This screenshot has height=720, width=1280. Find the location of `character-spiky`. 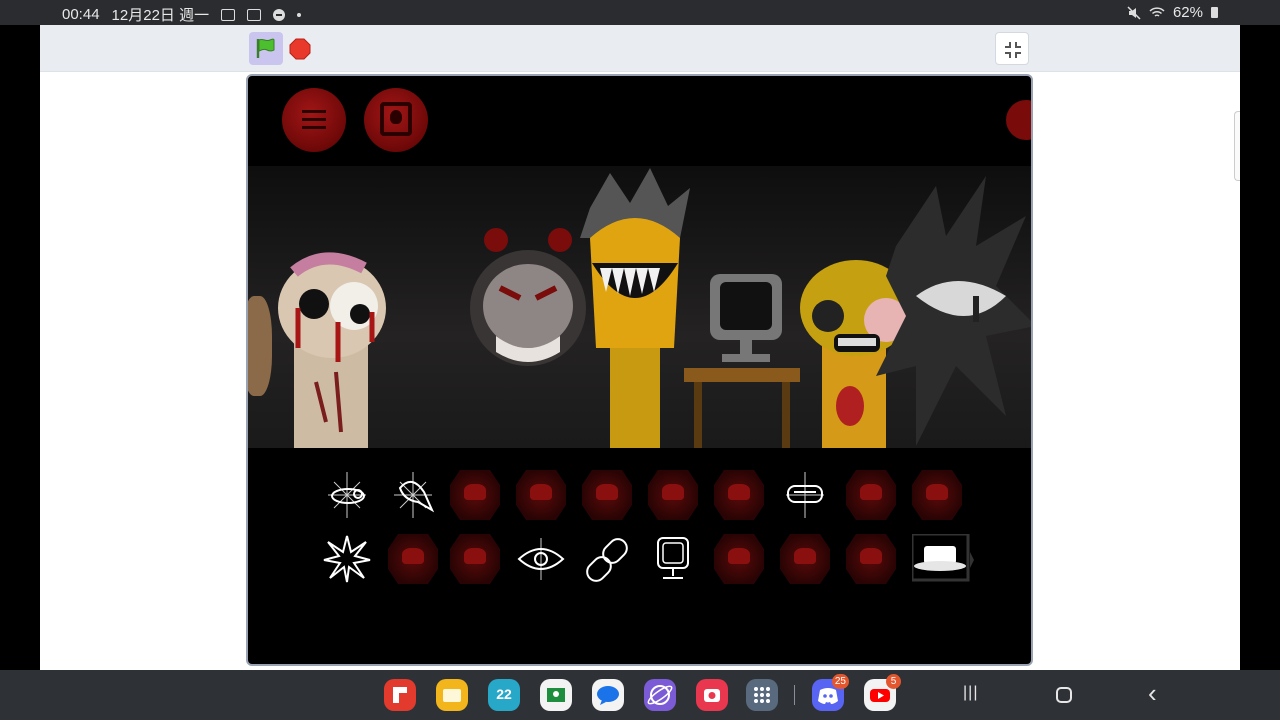

character-spiky is located at coordinates (953, 311).